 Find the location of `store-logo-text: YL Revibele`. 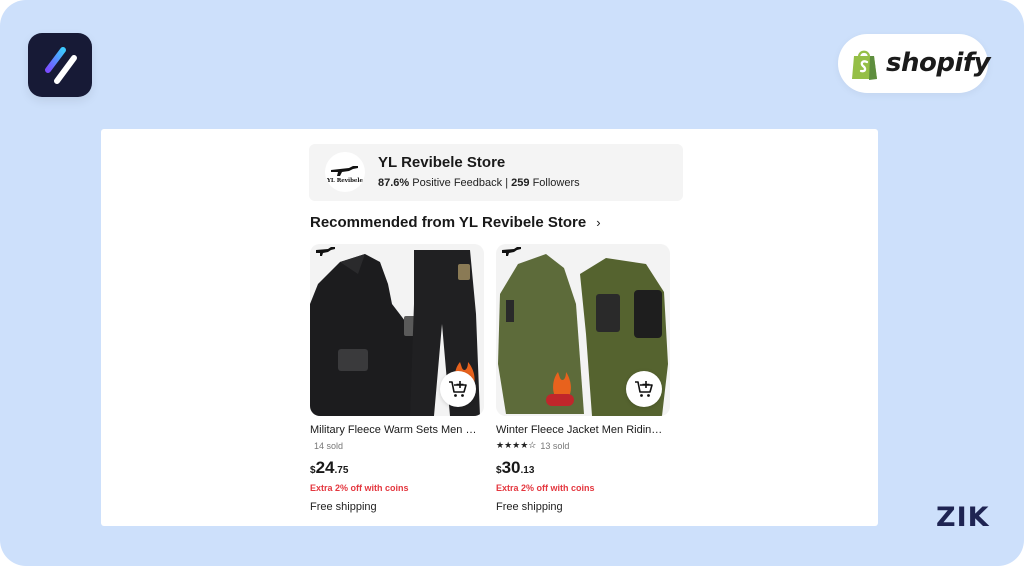

store-logo-text: YL Revibele is located at coordinates (344, 181).